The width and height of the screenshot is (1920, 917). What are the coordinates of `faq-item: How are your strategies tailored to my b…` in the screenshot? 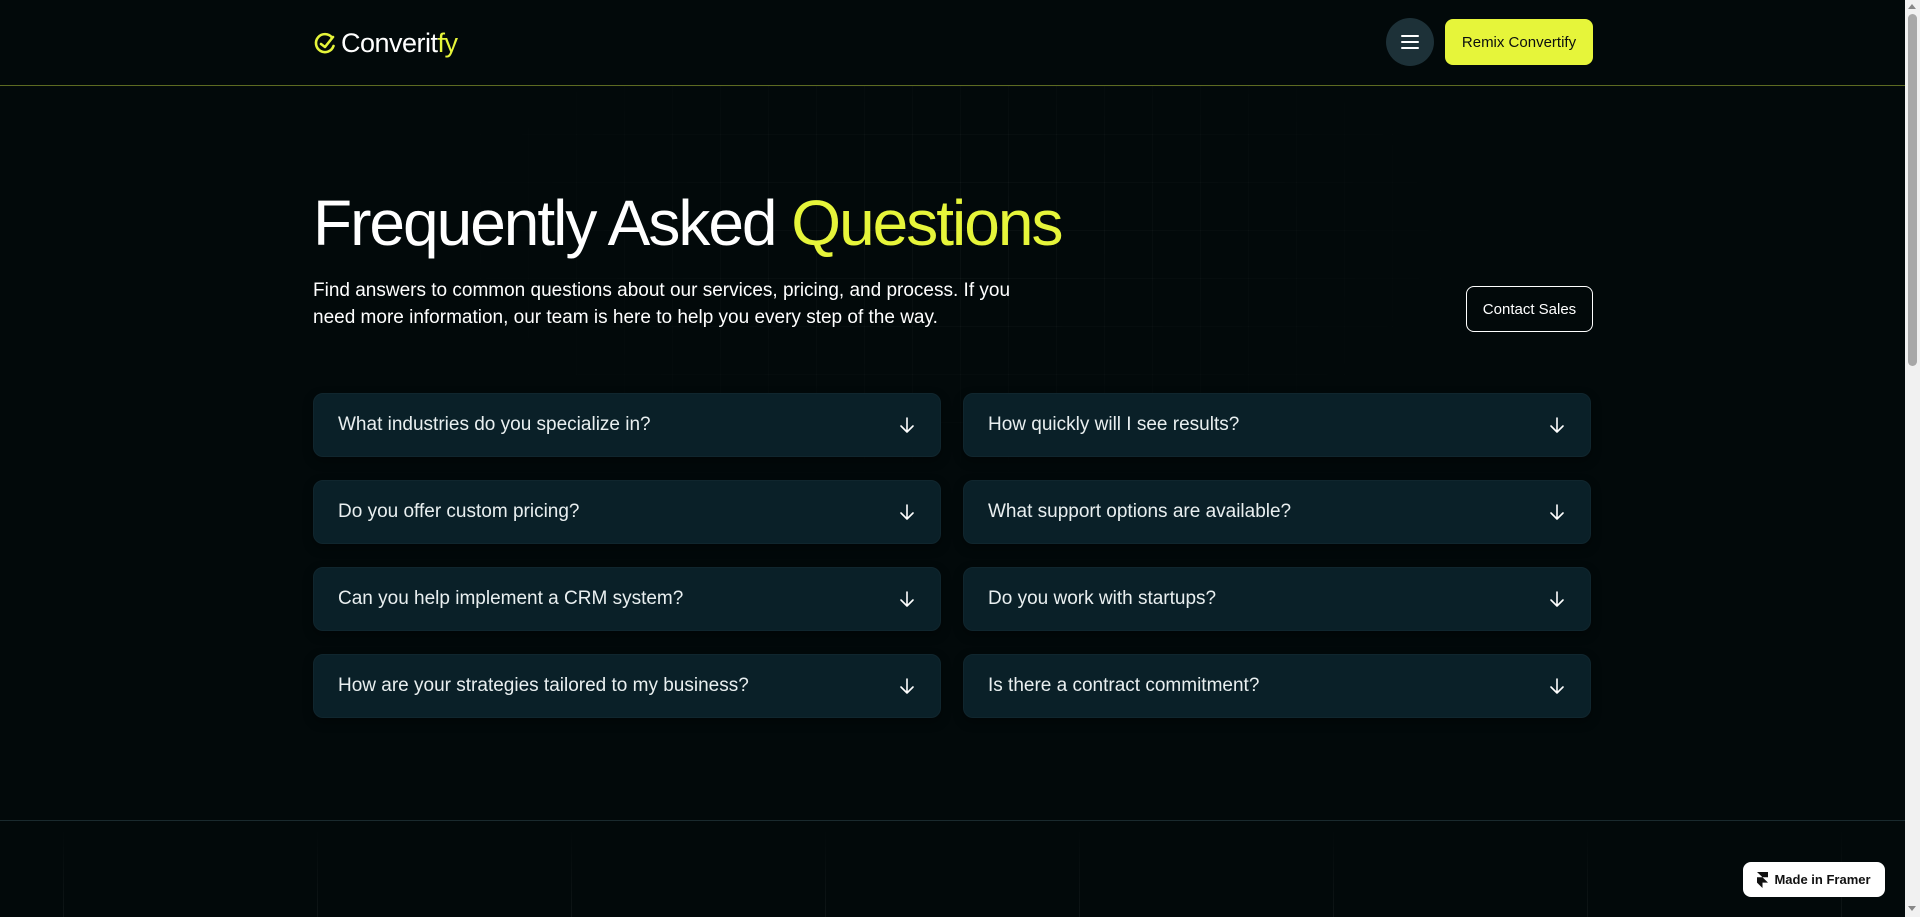 It's located at (627, 686).